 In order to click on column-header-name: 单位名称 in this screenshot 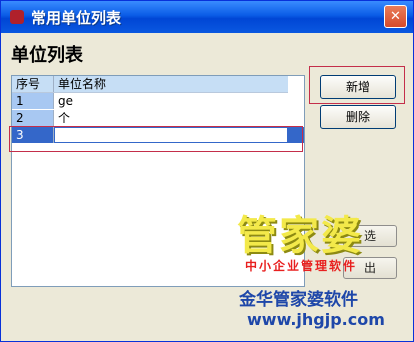, I will do `click(82, 84)`.